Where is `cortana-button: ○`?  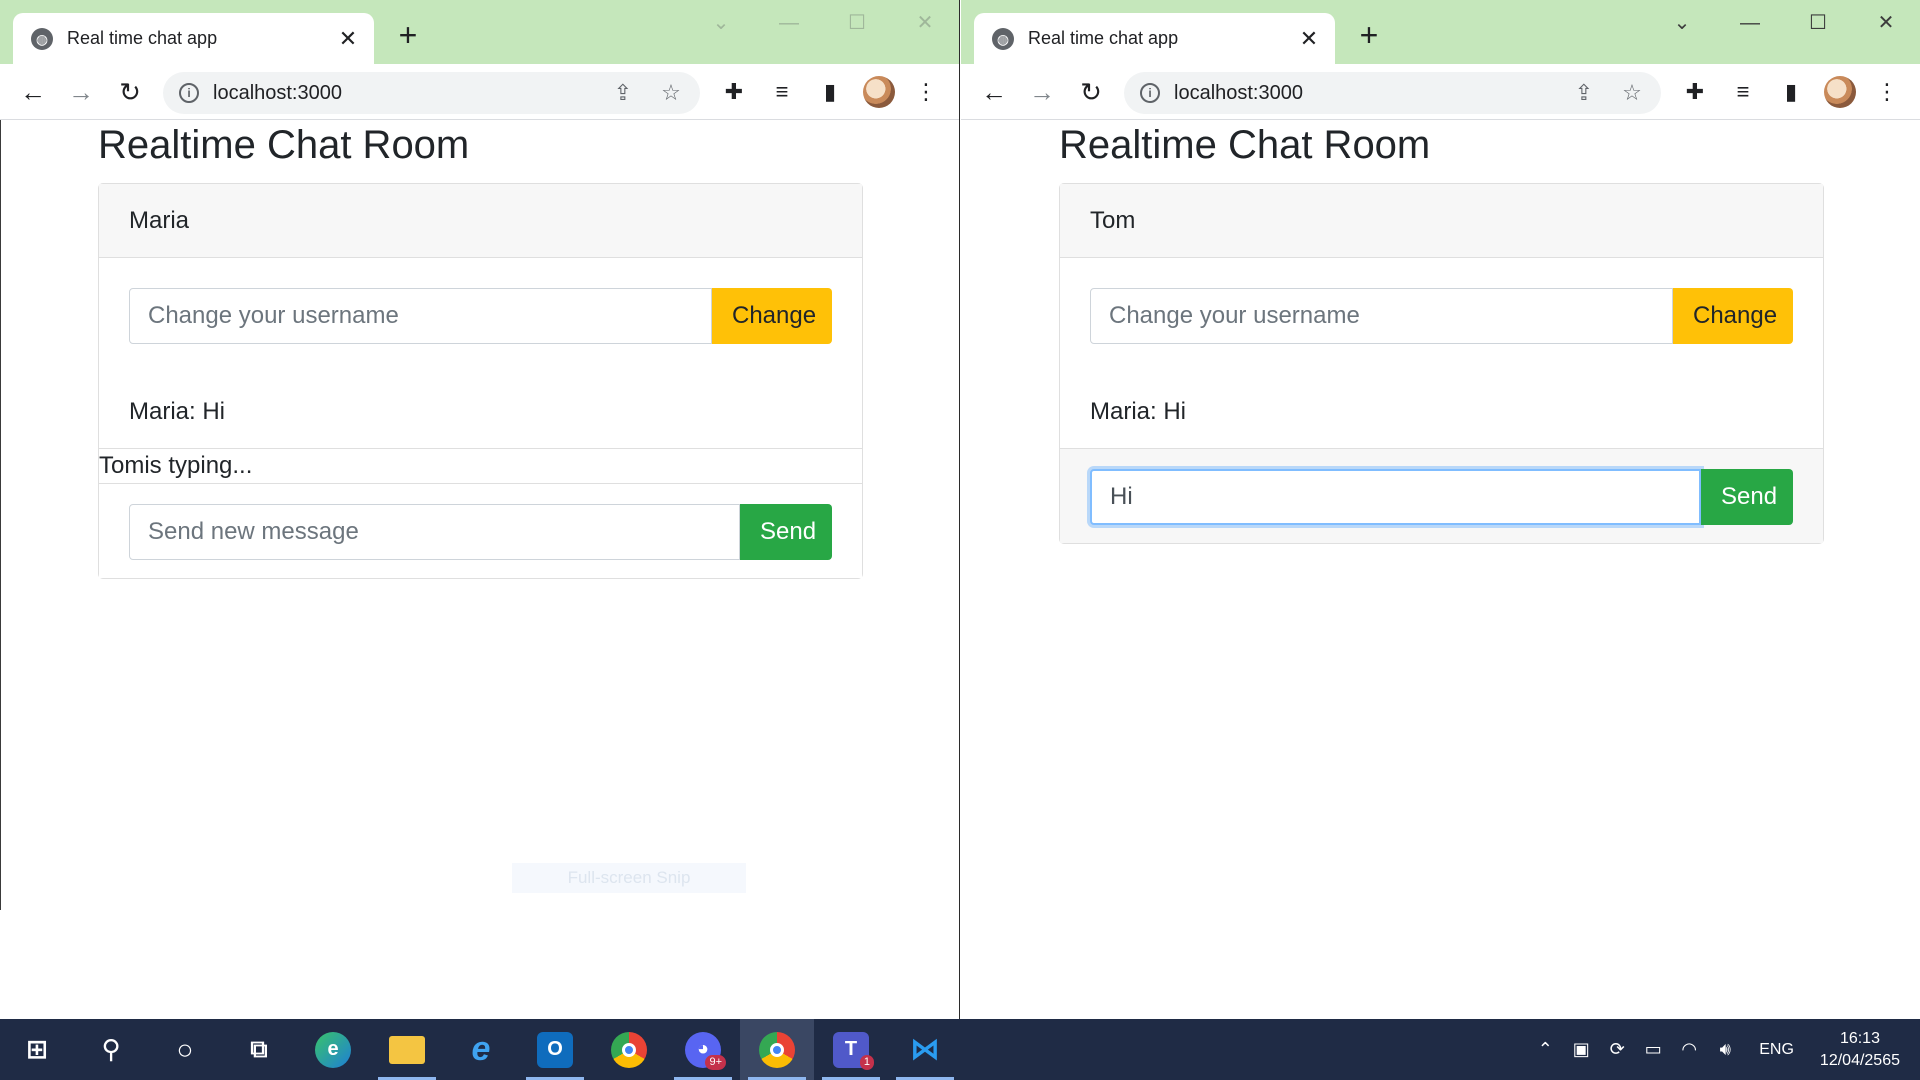
cortana-button: ○ is located at coordinates (185, 1049).